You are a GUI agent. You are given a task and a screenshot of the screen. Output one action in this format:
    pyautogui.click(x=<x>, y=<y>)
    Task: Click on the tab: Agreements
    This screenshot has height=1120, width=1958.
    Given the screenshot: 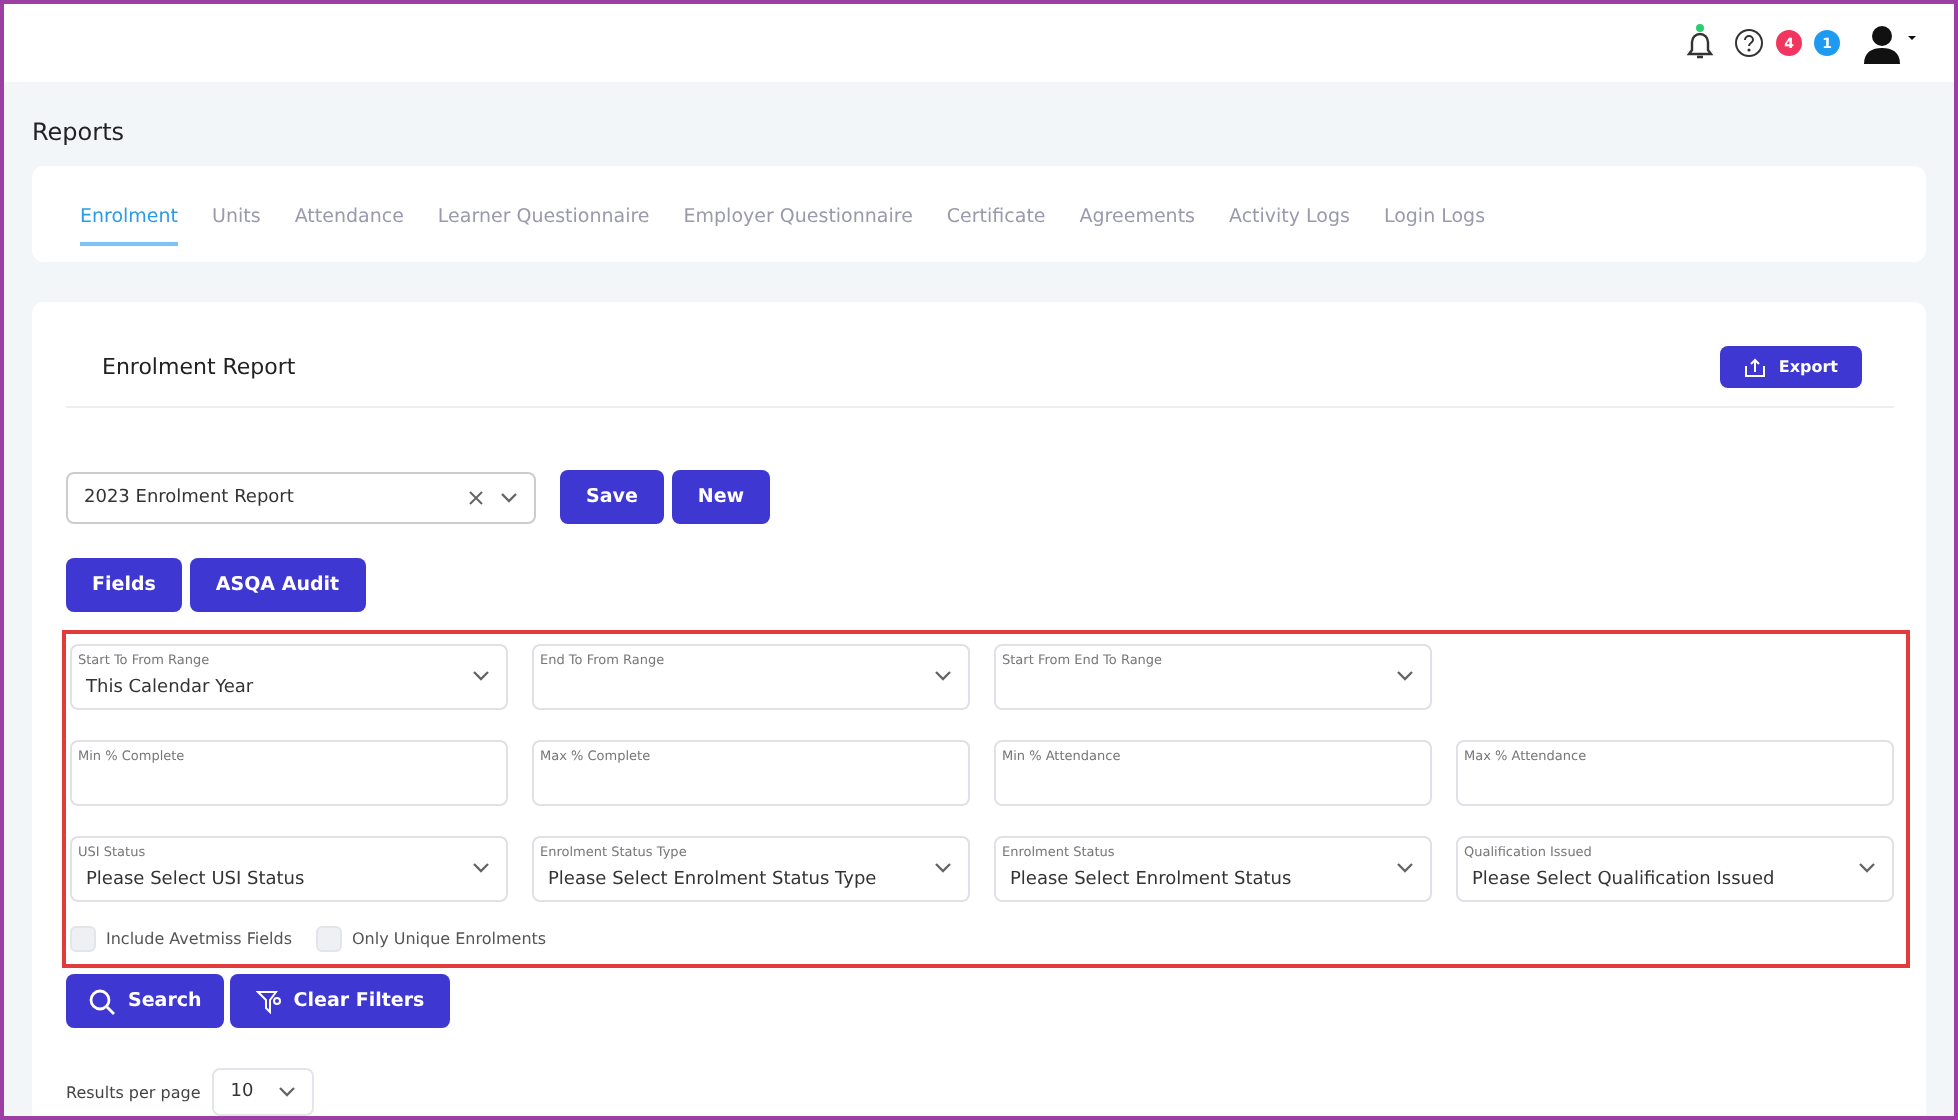 What is the action you would take?
    pyautogui.click(x=1137, y=226)
    